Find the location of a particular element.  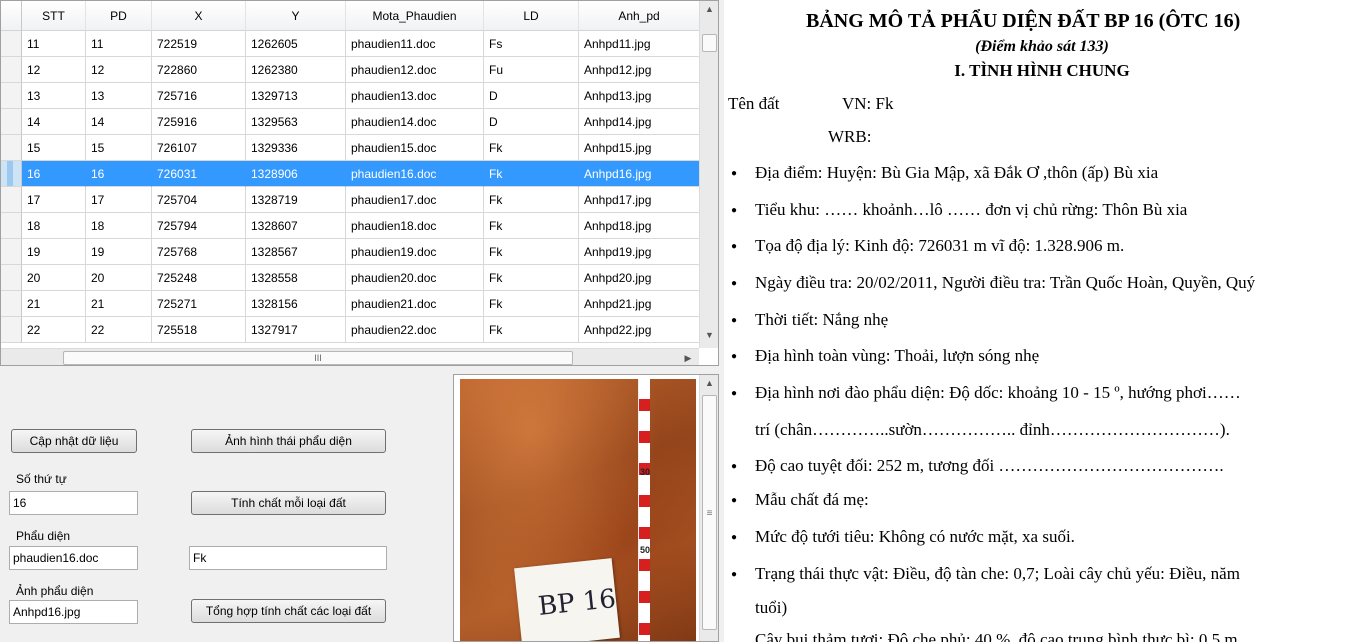

cell-ld: D is located at coordinates (531, 96).